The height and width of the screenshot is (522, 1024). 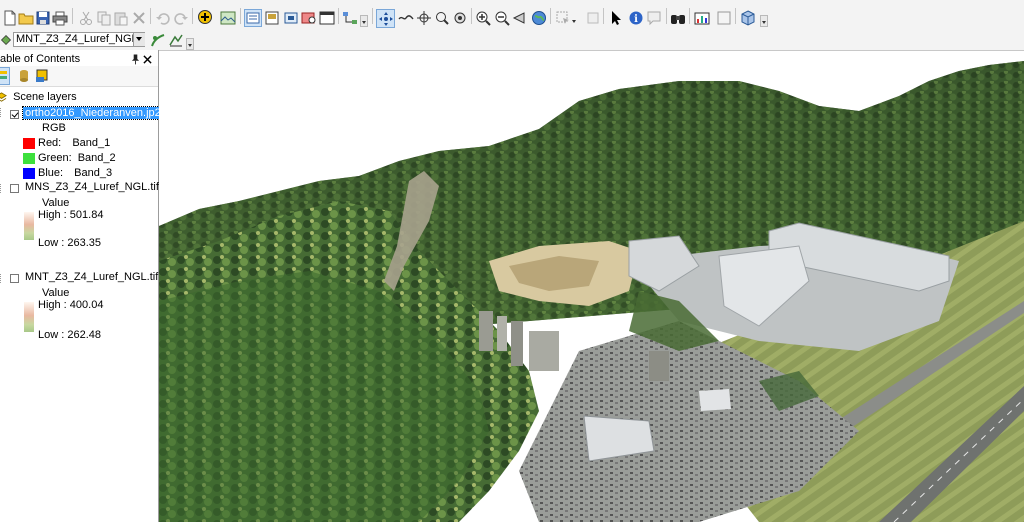 I want to click on view-mode-icon, so click(x=253, y=18).